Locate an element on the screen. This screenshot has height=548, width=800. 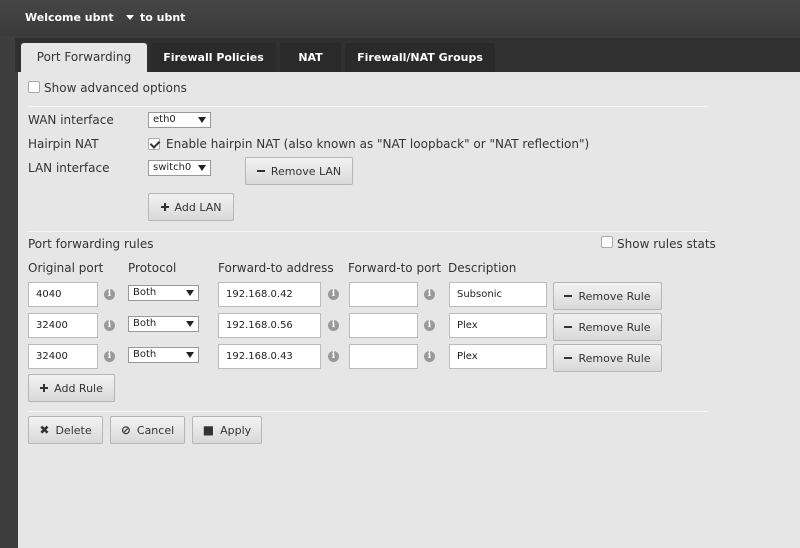
hairpin-nat-label: Hairpin NAT is located at coordinates (63, 144).